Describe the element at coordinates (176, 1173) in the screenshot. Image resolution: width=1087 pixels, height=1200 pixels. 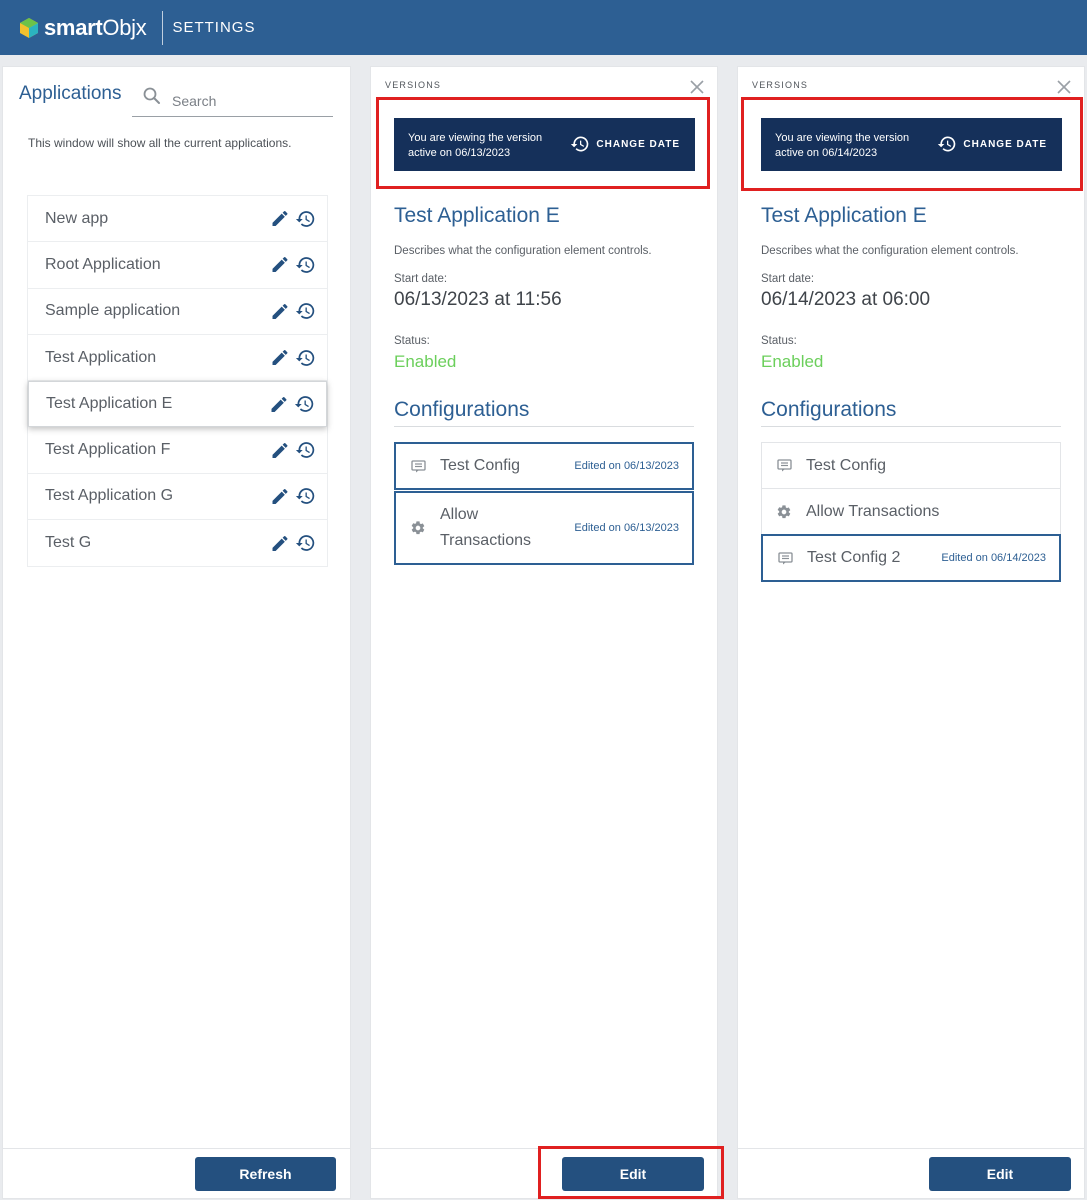
I see `applications-footer: Refresh` at that location.